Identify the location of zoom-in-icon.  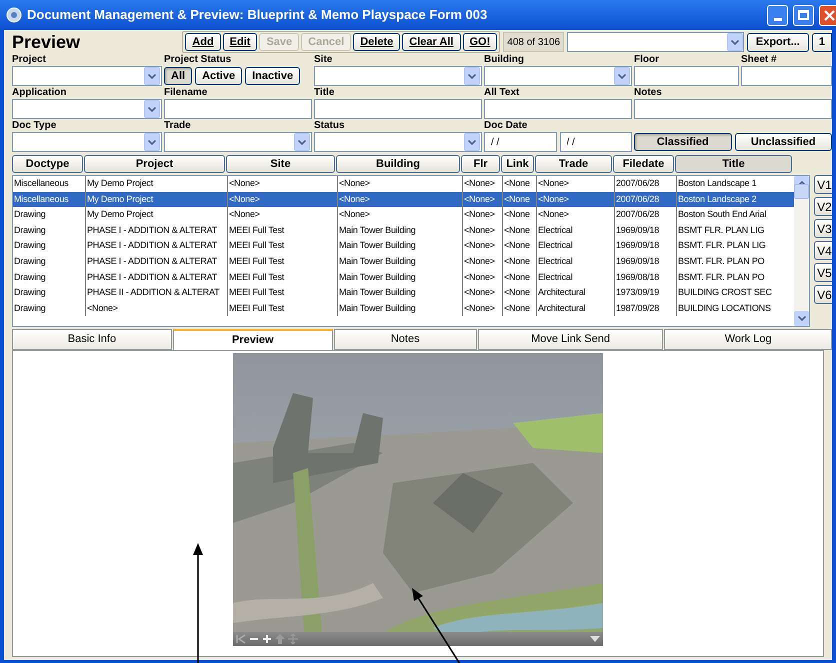
(267, 639).